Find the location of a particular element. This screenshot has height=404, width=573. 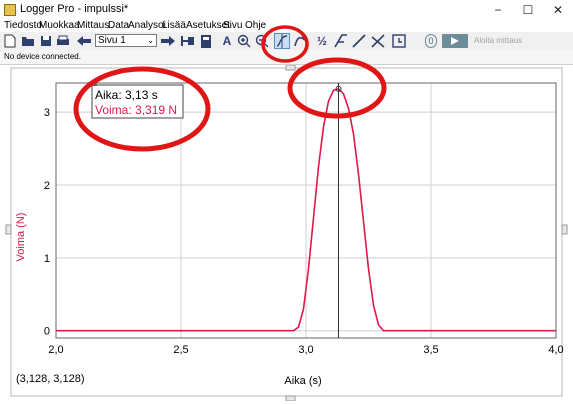

logger-pro-app-icon is located at coordinates (10, 10).